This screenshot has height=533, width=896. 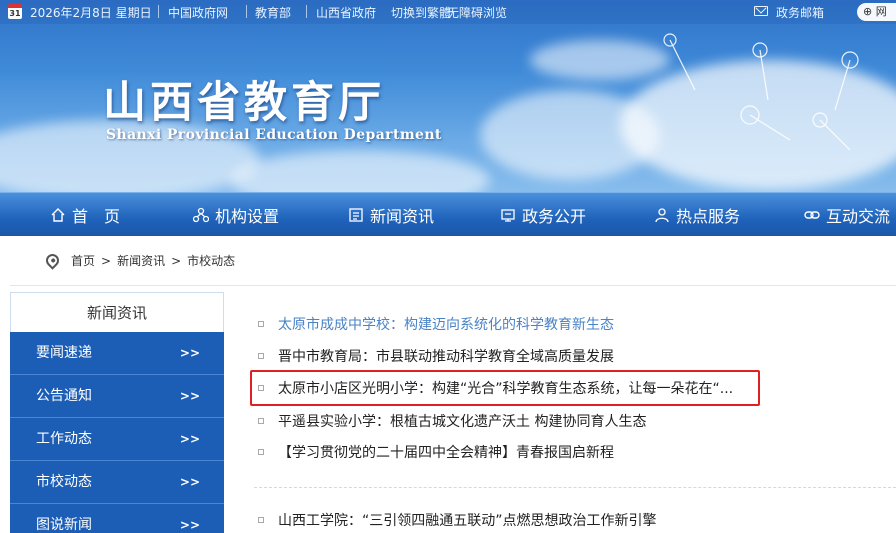 I want to click on news-title: 山西工学院：“三引领四融通五联动”点燃思想政治工作新引擎, so click(x=467, y=520).